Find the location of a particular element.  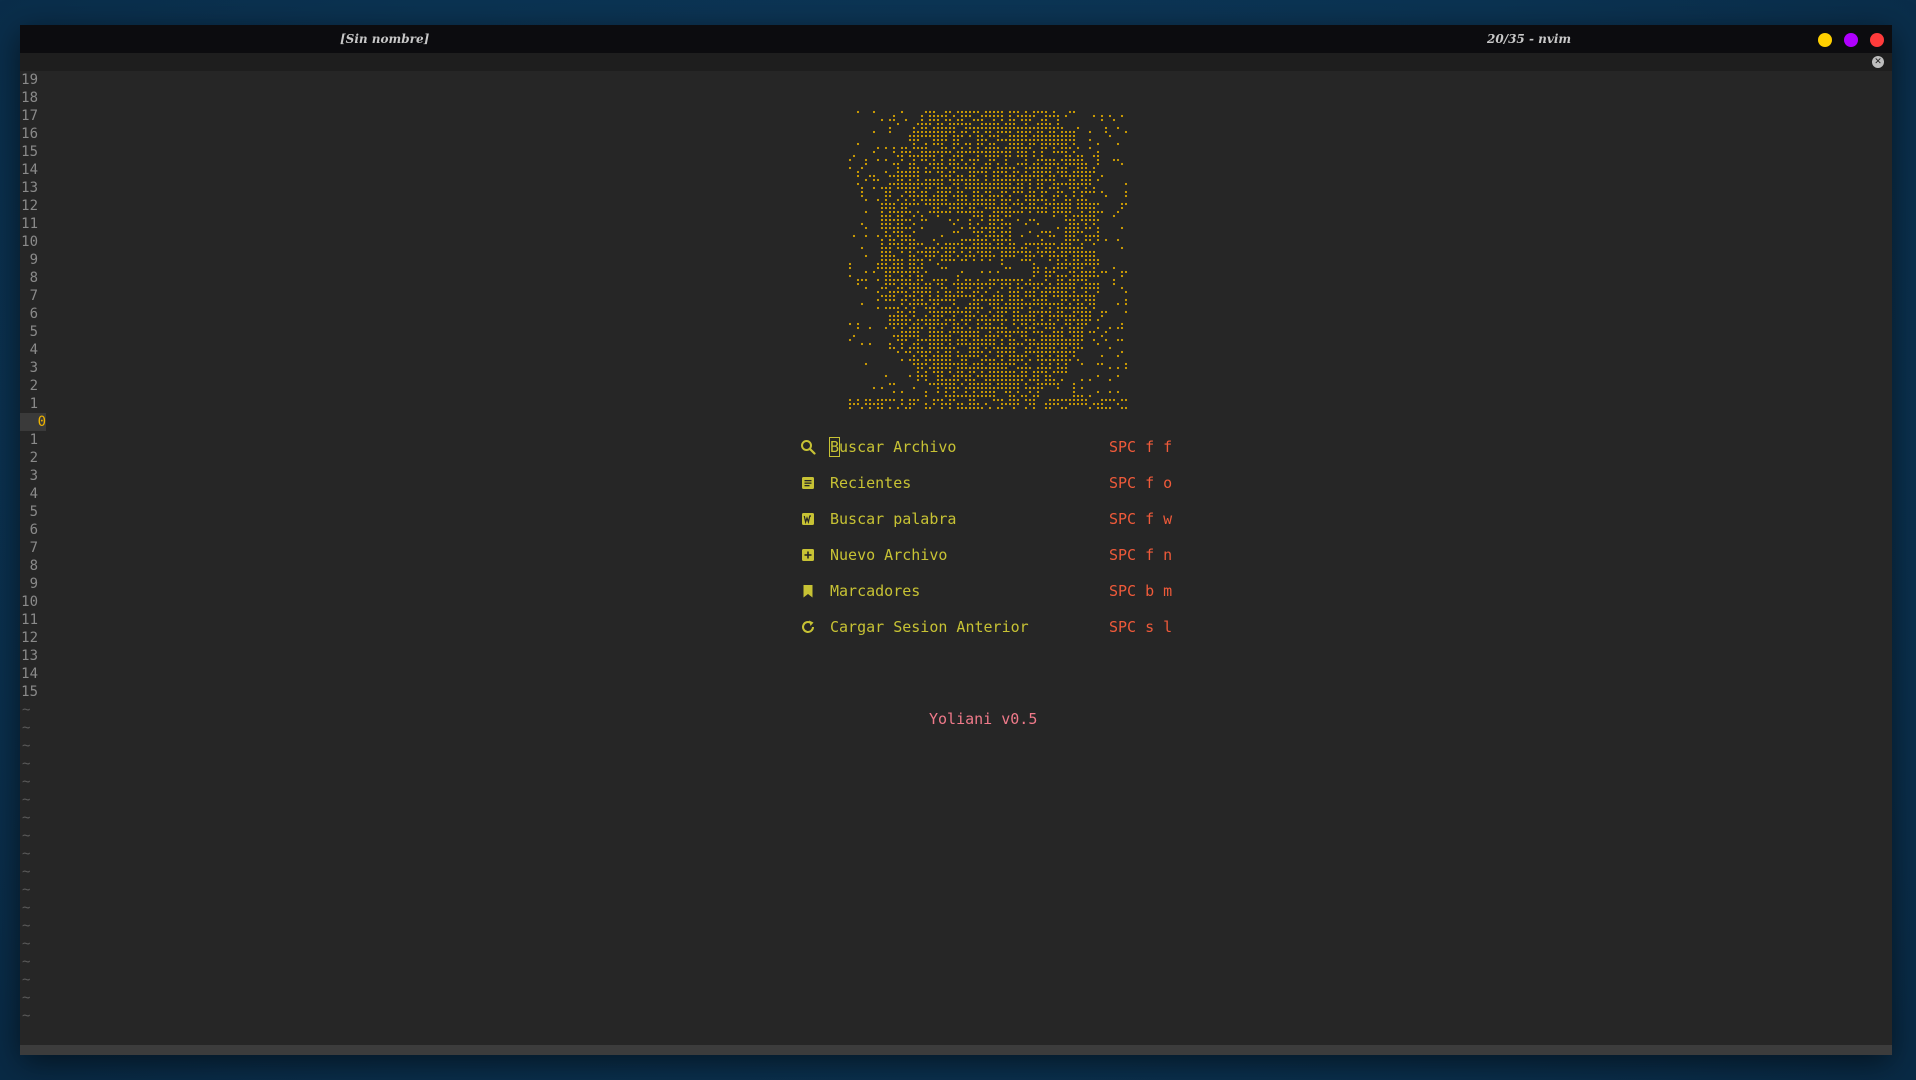

dashboard-item-label: Nuevo Archivo is located at coordinates (889, 555).